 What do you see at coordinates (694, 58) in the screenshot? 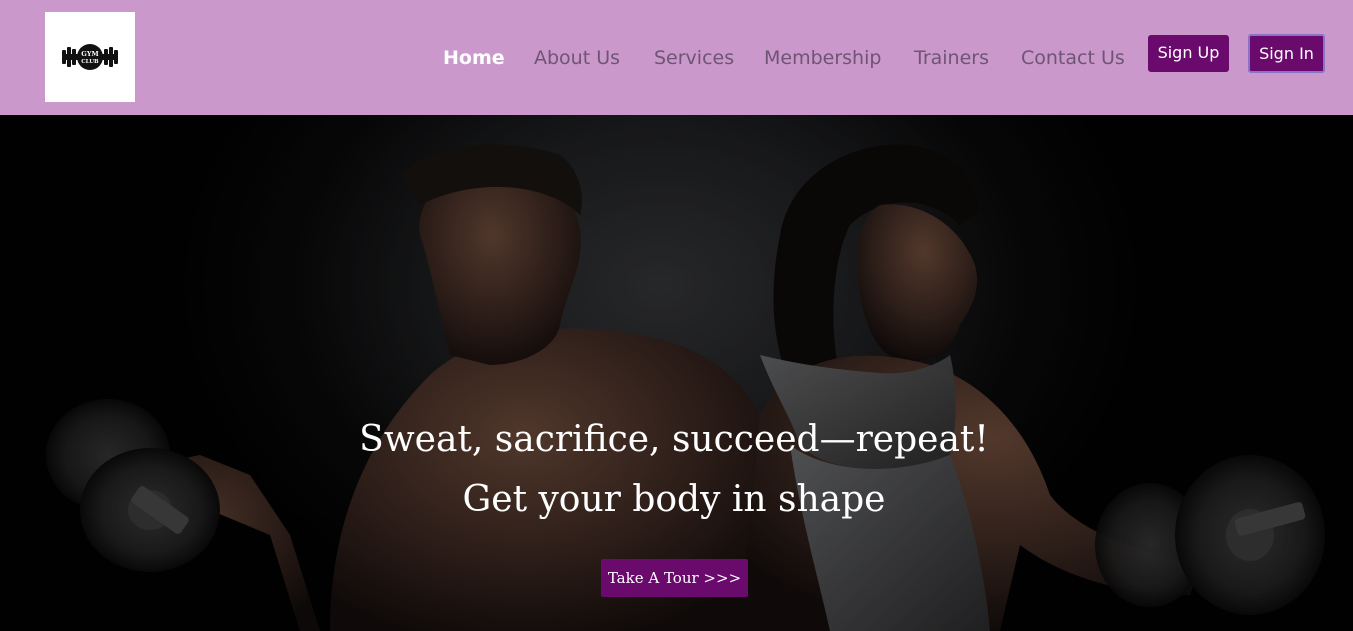
I see `nav-item-services: Services` at bounding box center [694, 58].